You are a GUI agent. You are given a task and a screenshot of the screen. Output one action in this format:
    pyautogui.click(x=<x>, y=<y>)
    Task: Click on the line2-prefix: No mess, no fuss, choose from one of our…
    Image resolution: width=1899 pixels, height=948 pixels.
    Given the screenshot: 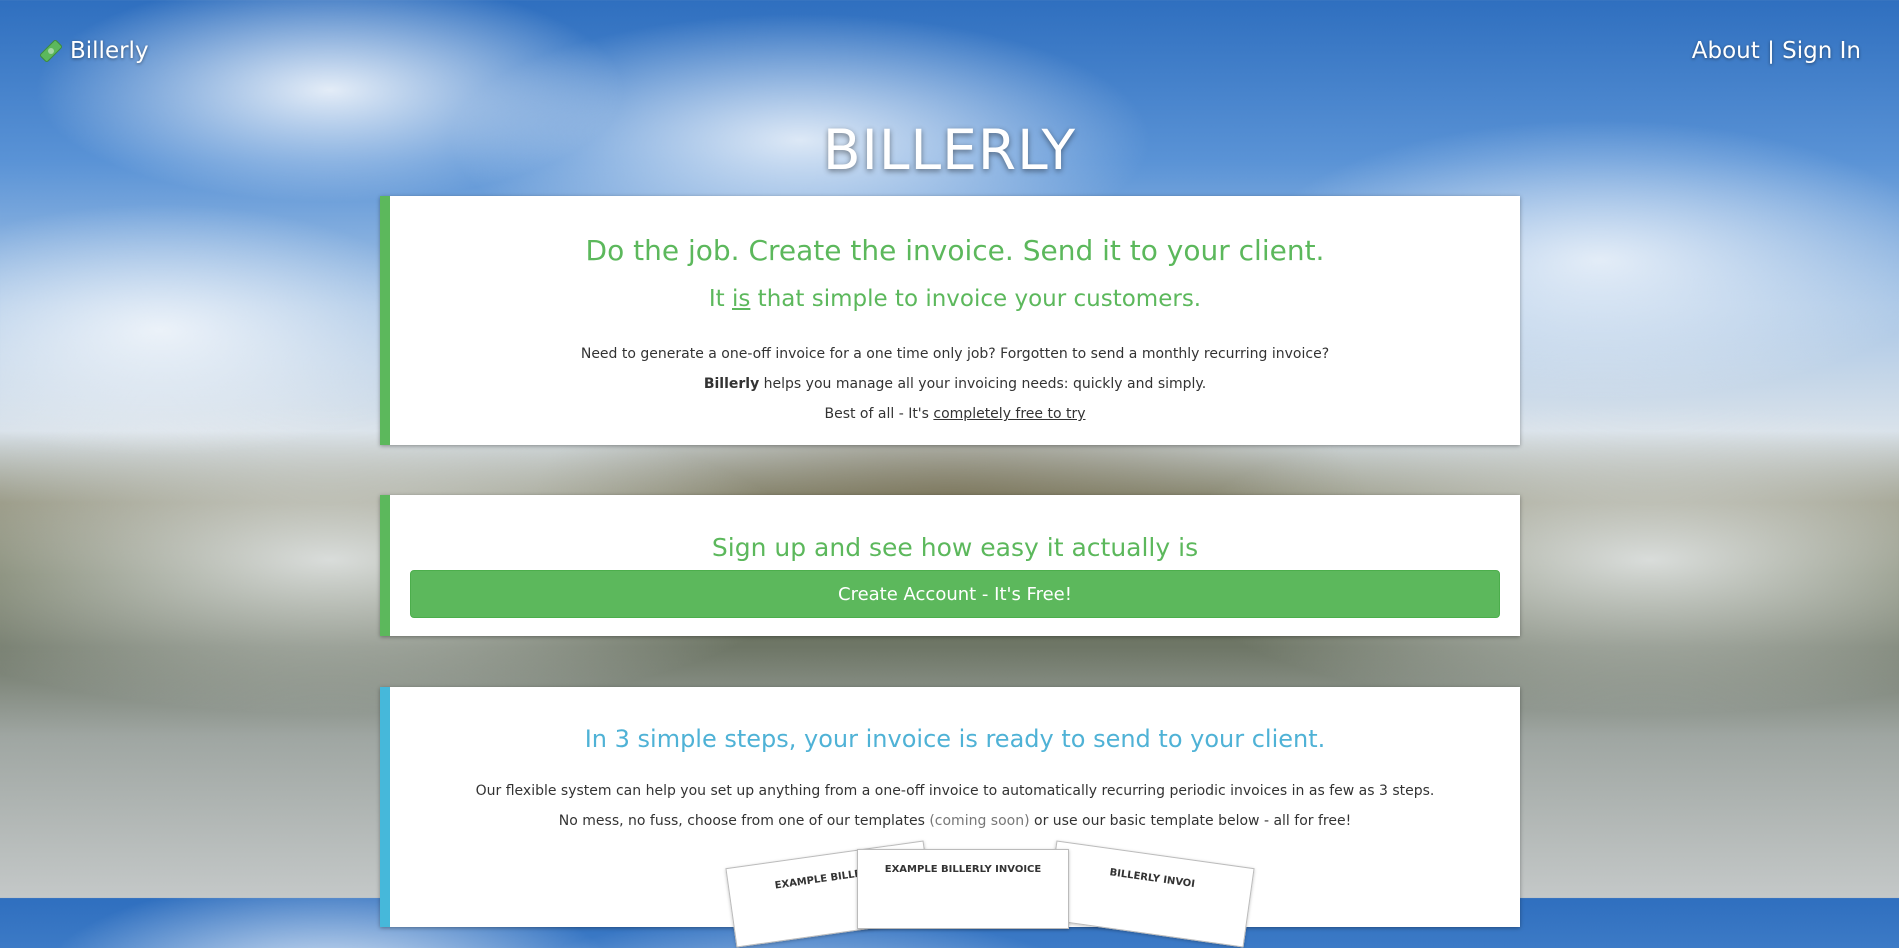 What is the action you would take?
    pyautogui.click(x=744, y=821)
    